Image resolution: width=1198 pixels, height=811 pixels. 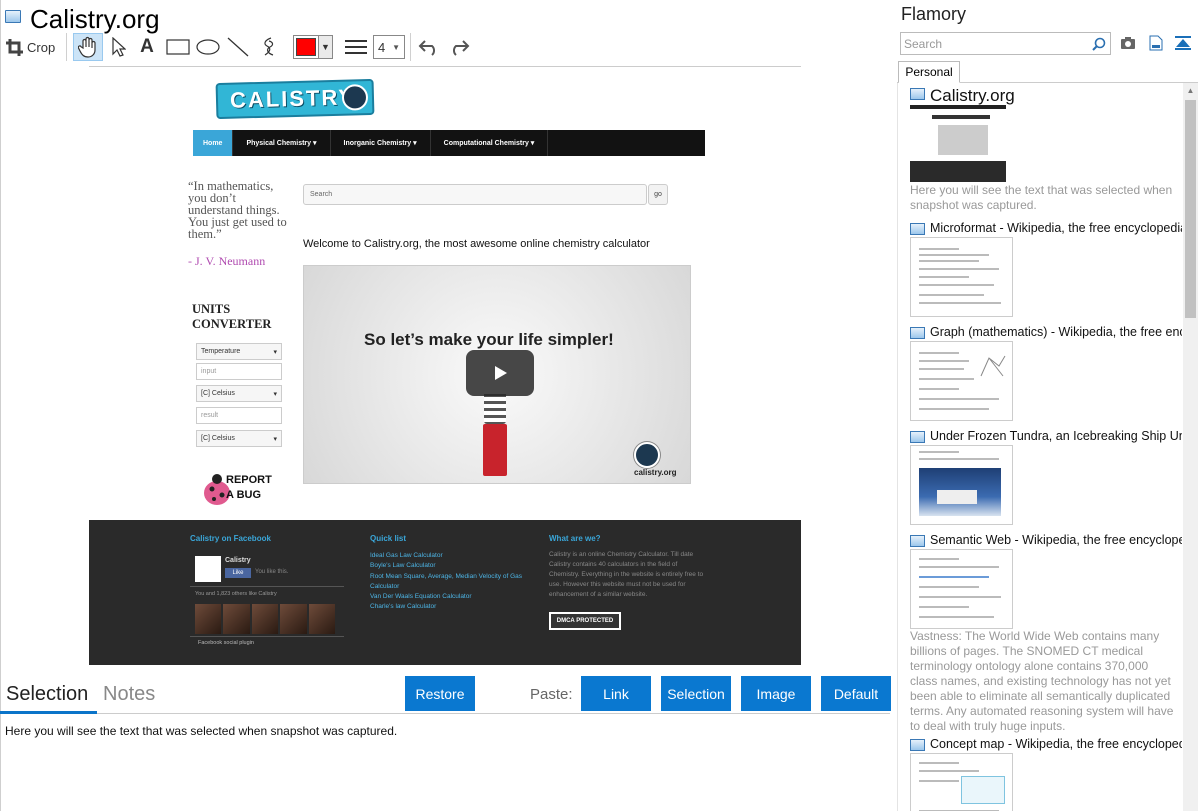 What do you see at coordinates (382, 47) in the screenshot?
I see `line-width-value: 4` at bounding box center [382, 47].